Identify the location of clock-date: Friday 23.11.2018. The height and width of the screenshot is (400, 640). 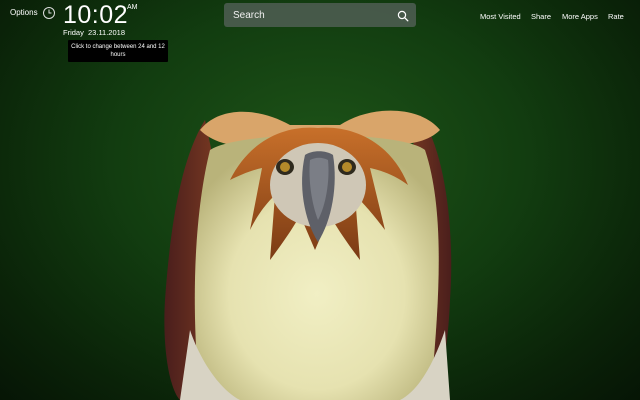
(94, 32).